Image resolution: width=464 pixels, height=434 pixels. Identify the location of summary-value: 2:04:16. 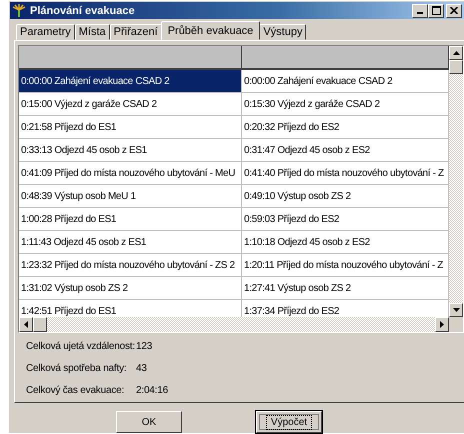
(152, 390).